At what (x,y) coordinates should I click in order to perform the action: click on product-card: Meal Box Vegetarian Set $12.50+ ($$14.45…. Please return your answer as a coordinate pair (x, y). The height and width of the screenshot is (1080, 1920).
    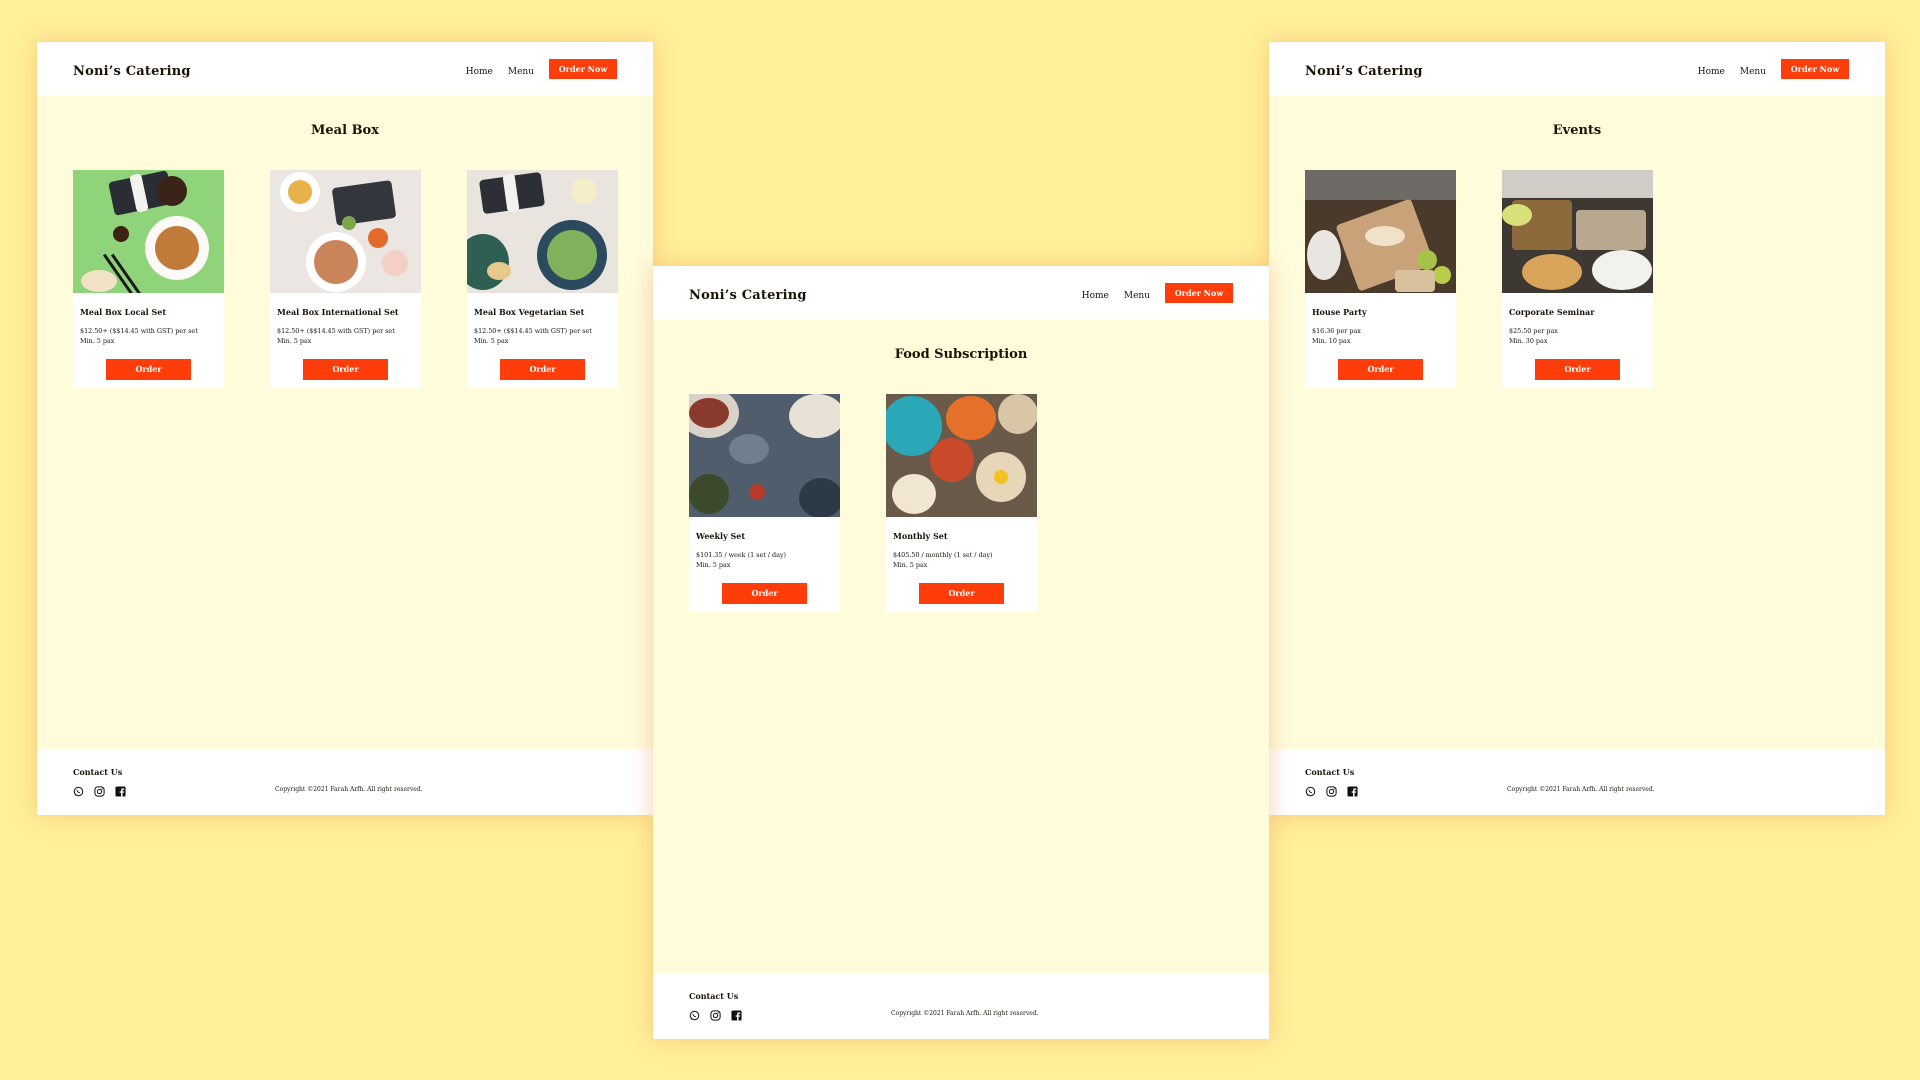
    Looking at the image, I should click on (542, 279).